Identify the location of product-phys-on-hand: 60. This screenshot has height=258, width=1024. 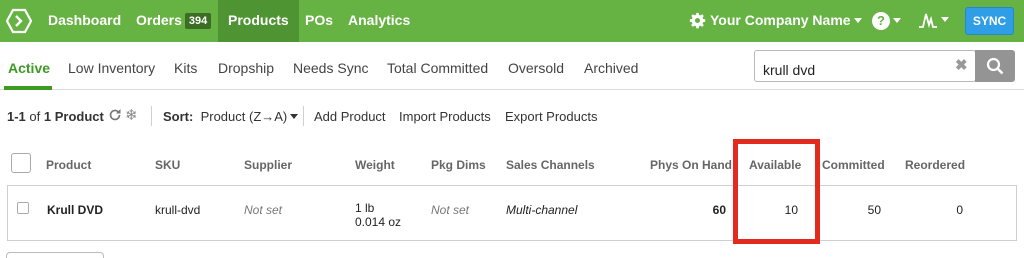
(719, 210).